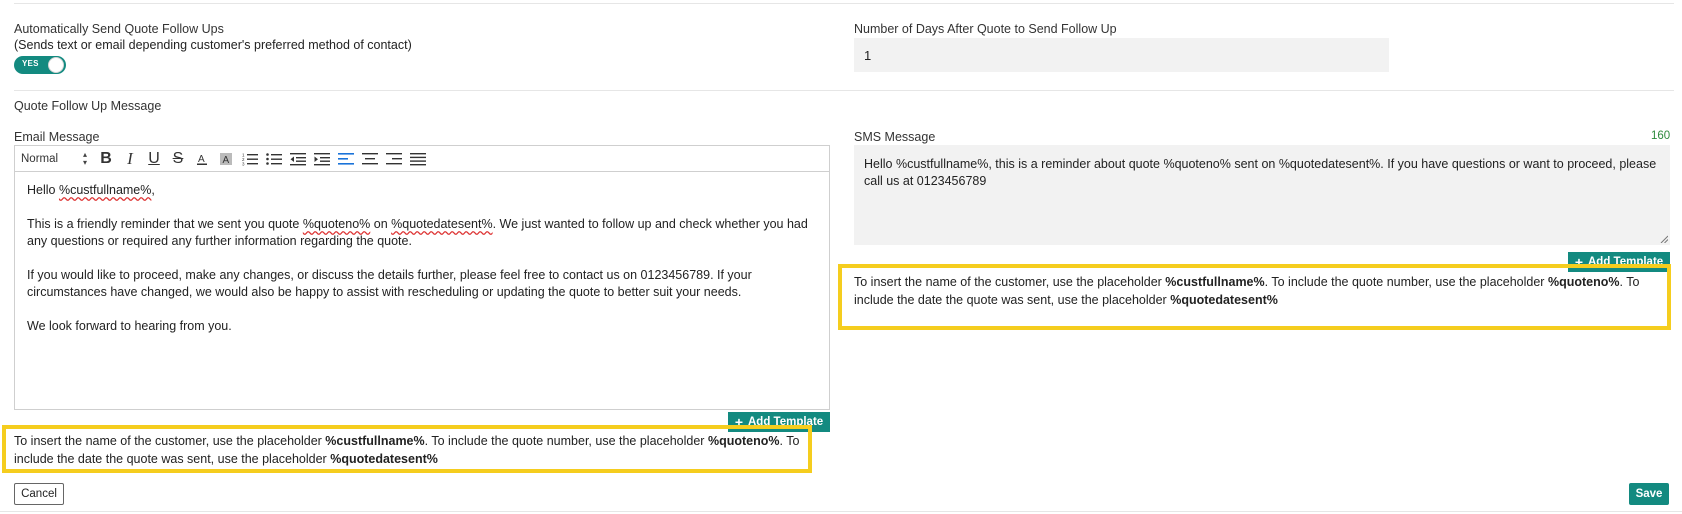  What do you see at coordinates (243, 163) in the screenshot?
I see `svg-text: 3` at bounding box center [243, 163].